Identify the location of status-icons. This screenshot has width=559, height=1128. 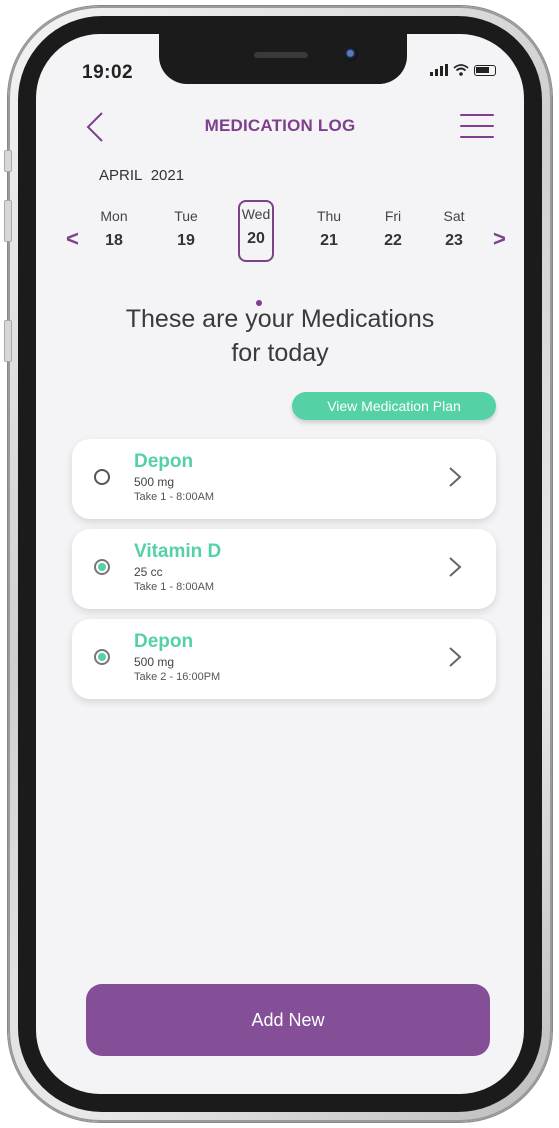
(463, 70).